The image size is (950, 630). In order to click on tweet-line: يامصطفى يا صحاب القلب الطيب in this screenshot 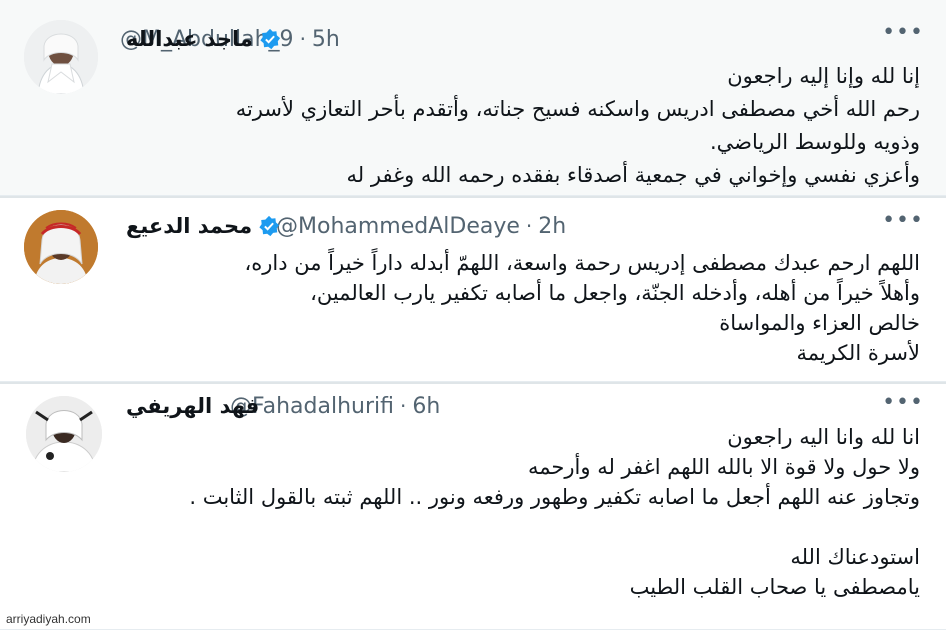, I will do `click(774, 587)`.